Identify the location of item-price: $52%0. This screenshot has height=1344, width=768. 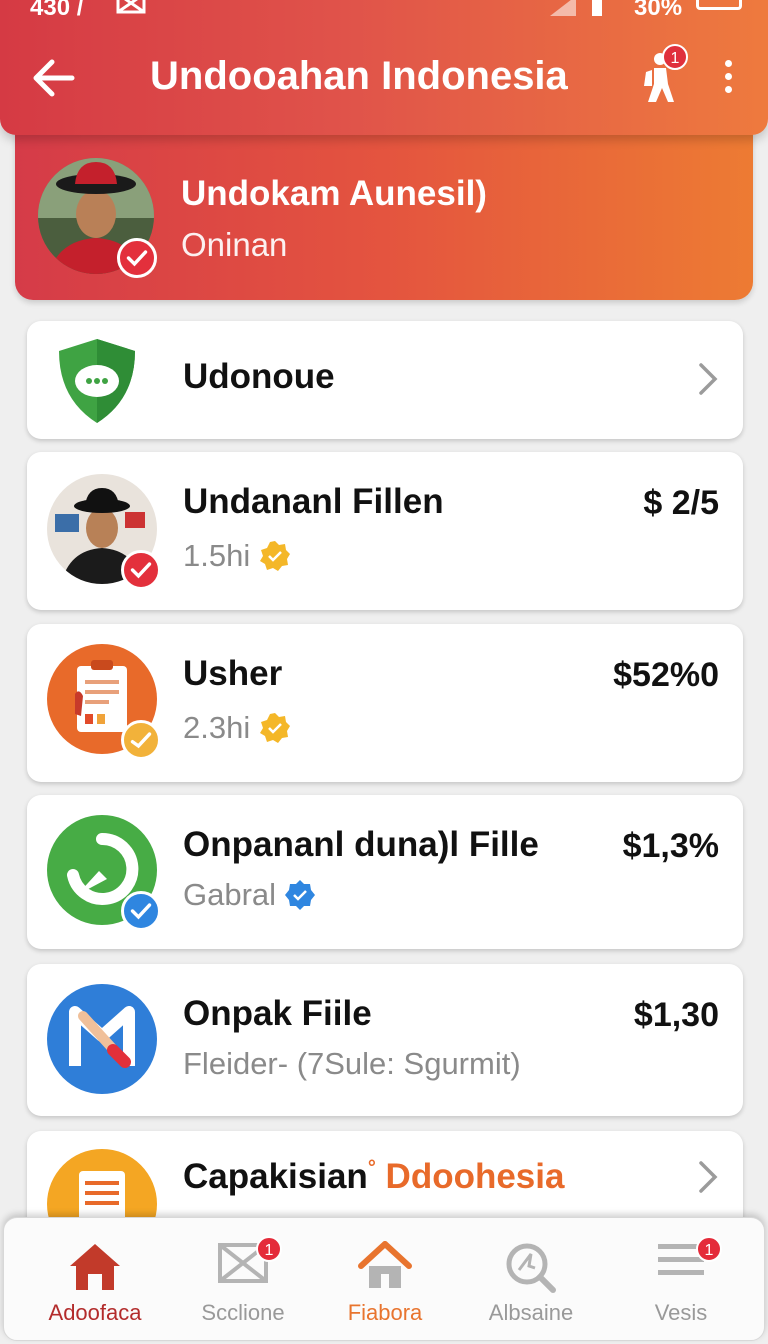
(666, 675).